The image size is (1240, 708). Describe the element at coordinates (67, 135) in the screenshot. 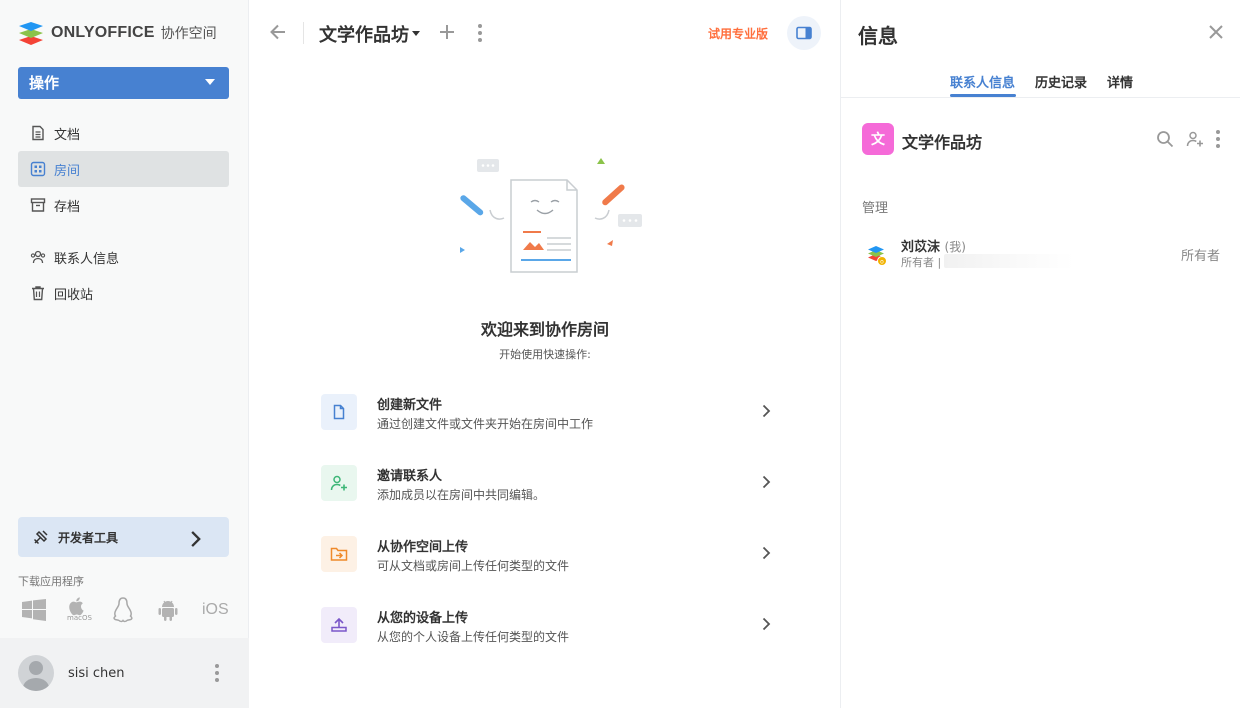

I see `sidebar-item-label: 文档` at that location.